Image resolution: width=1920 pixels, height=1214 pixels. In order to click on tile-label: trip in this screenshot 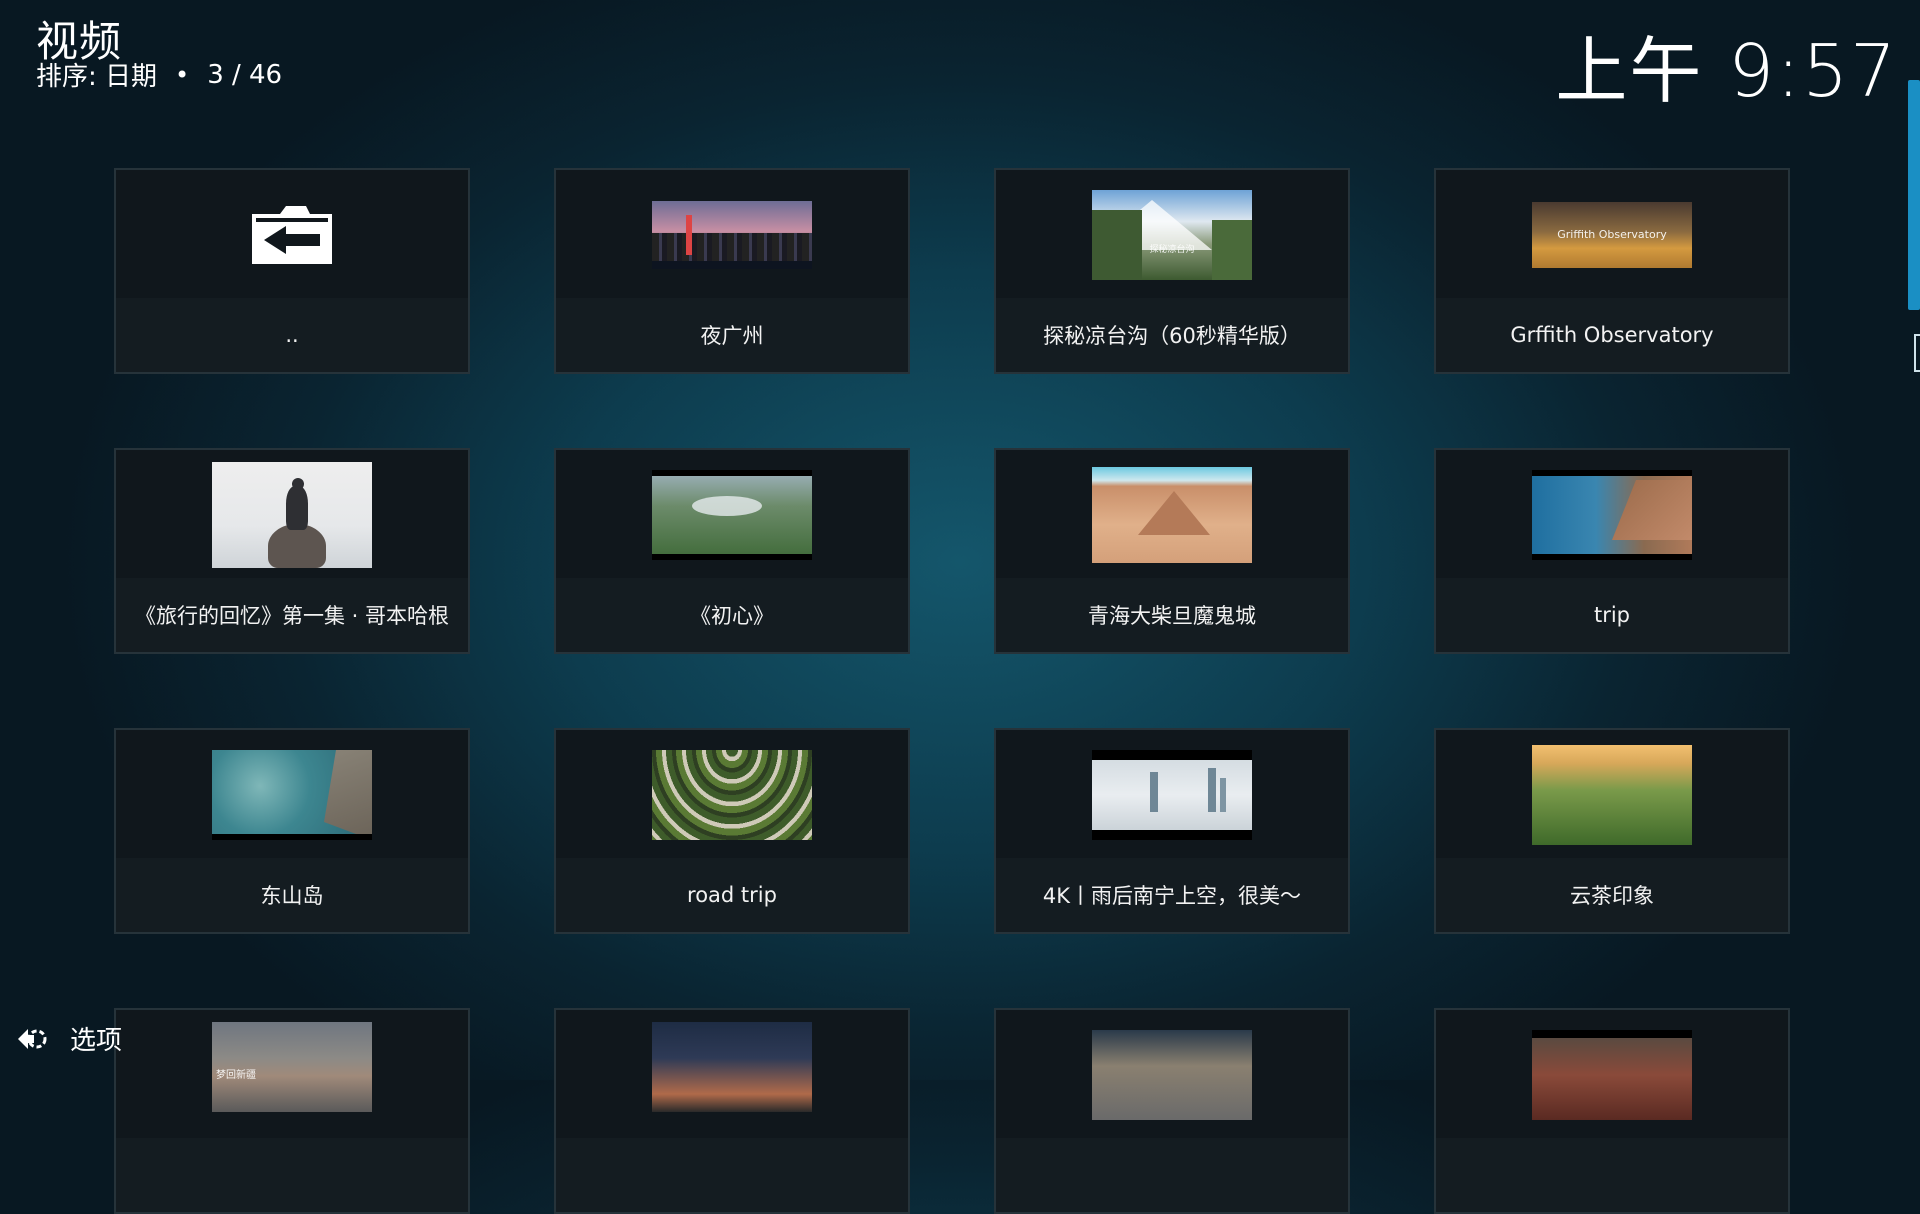, I will do `click(1612, 615)`.